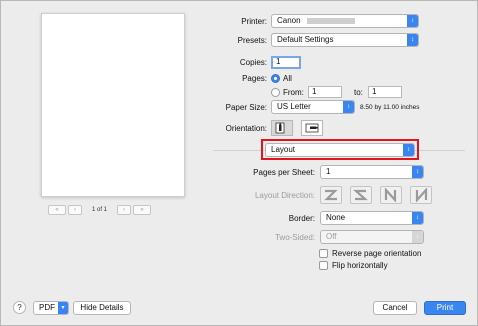 Image resolution: width=478 pixels, height=326 pixels. I want to click on pages-from-radio, so click(275, 92).